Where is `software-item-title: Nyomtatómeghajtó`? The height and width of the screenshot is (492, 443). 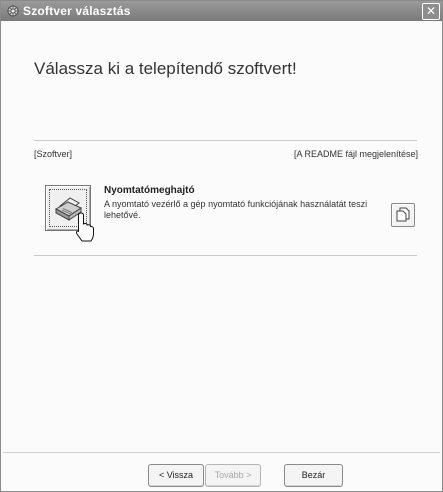 software-item-title: Nyomtatómeghajtó is located at coordinates (149, 190).